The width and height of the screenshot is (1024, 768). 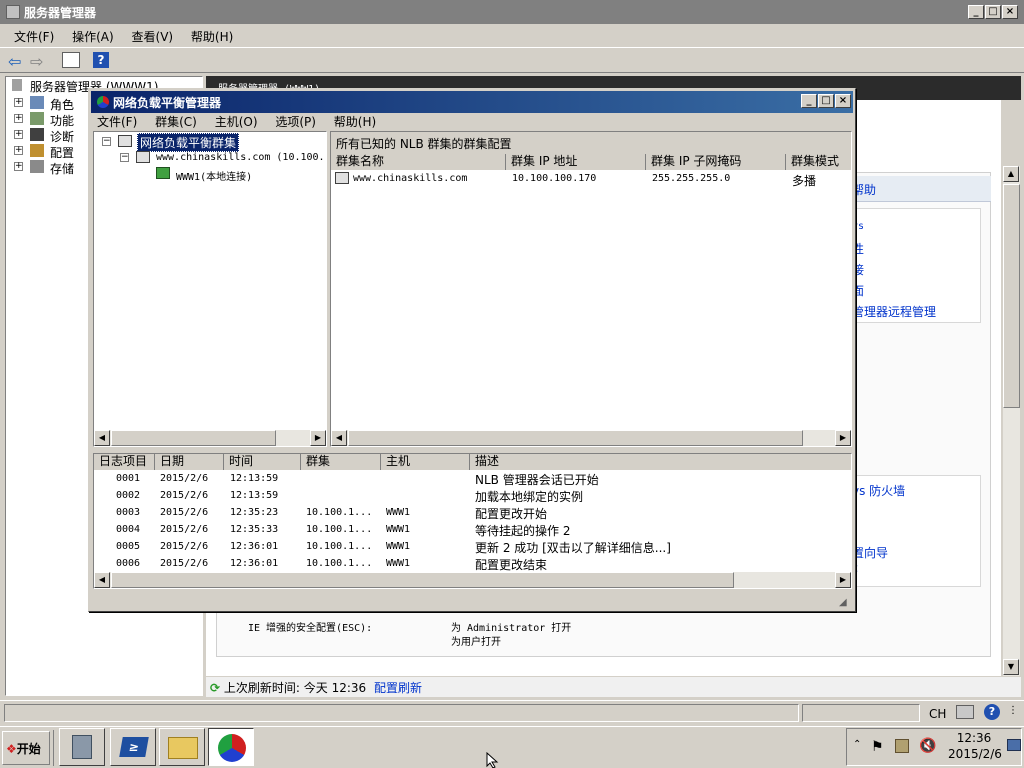 I want to click on menu-help: 帮助(H), so click(x=212, y=37).